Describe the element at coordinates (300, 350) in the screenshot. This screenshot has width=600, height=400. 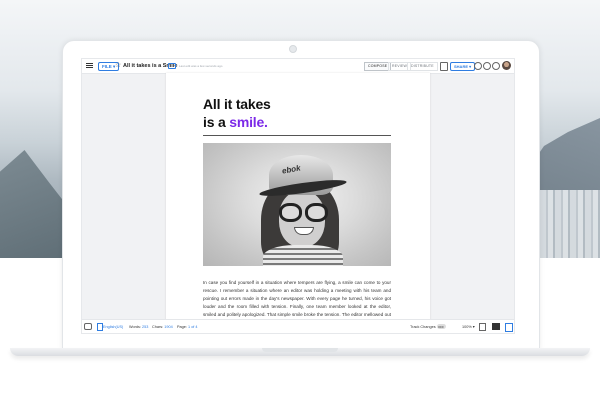
I see `laptop-notch` at that location.